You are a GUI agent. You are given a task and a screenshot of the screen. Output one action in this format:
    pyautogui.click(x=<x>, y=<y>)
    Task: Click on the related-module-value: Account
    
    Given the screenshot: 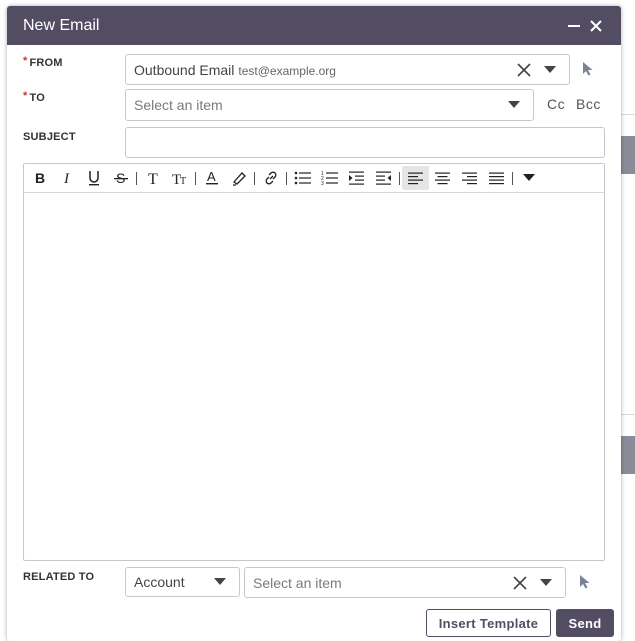 What is the action you would take?
    pyautogui.click(x=159, y=582)
    